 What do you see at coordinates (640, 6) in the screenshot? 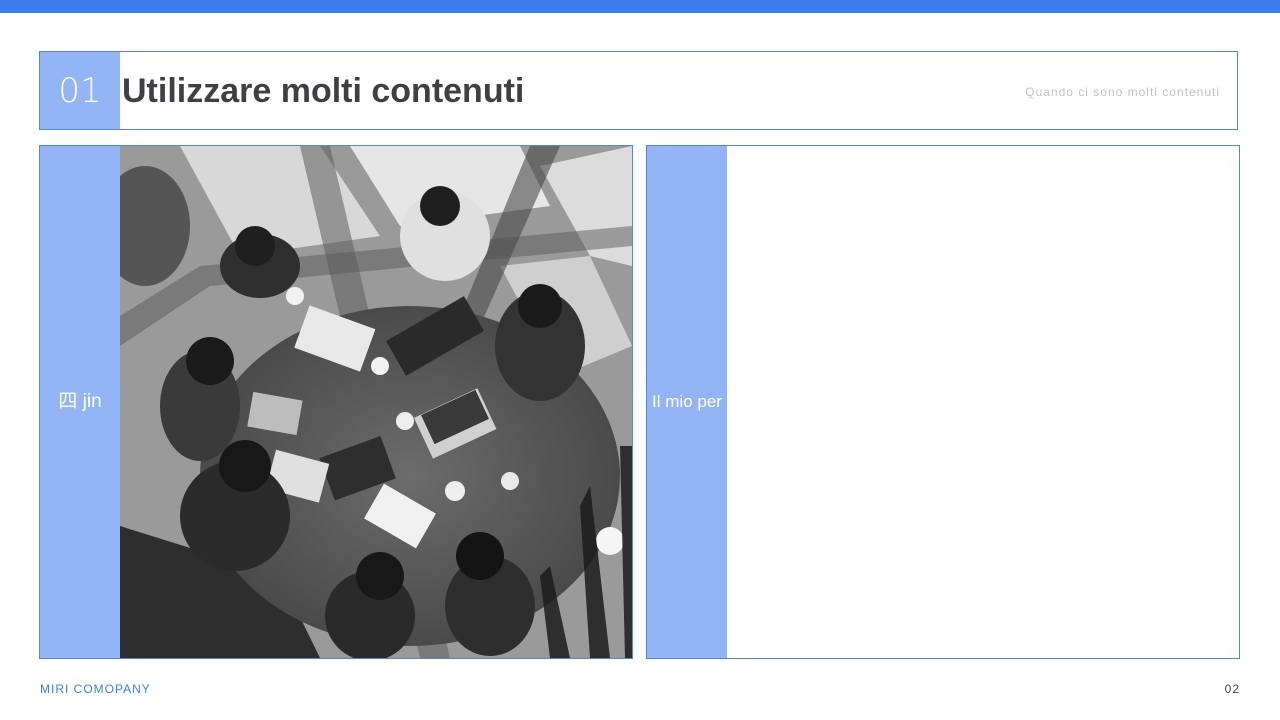
I see `top-accent-bar` at bounding box center [640, 6].